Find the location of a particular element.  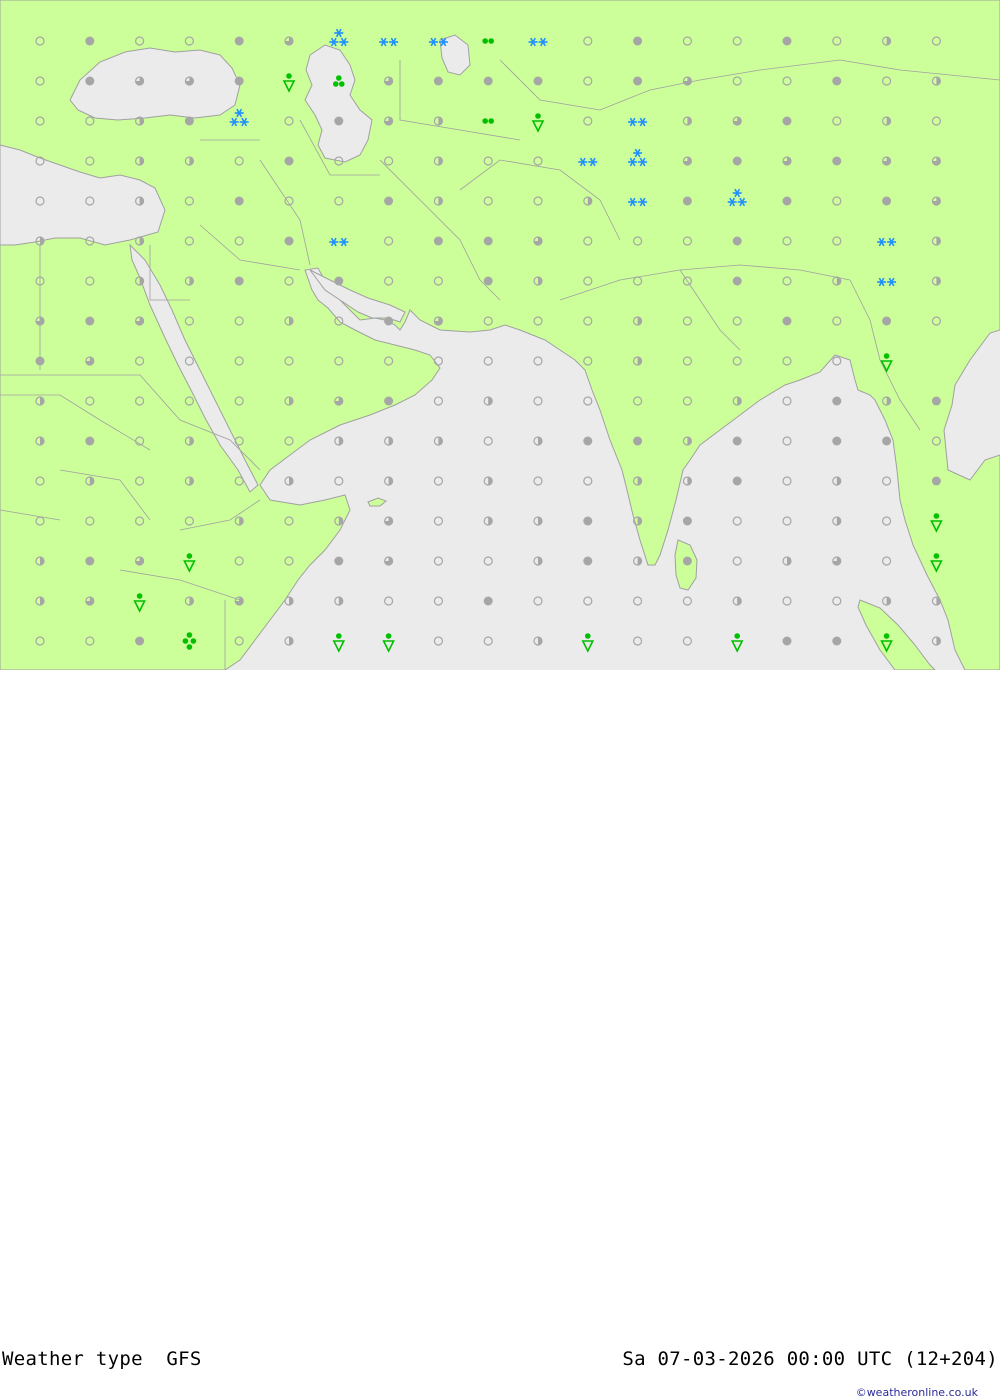

credit-link: ©weatheronline.co.uk is located at coordinates (917, 1392).